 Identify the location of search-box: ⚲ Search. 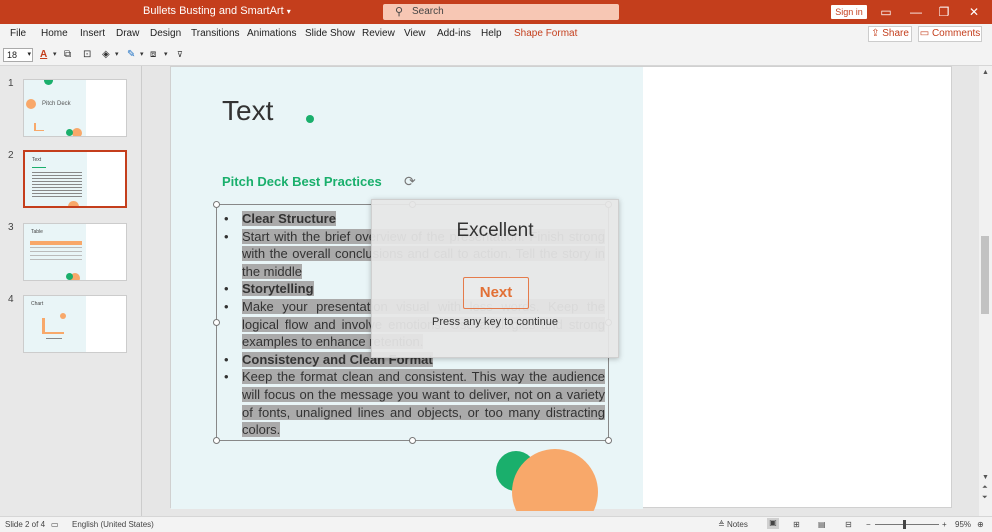
(501, 12).